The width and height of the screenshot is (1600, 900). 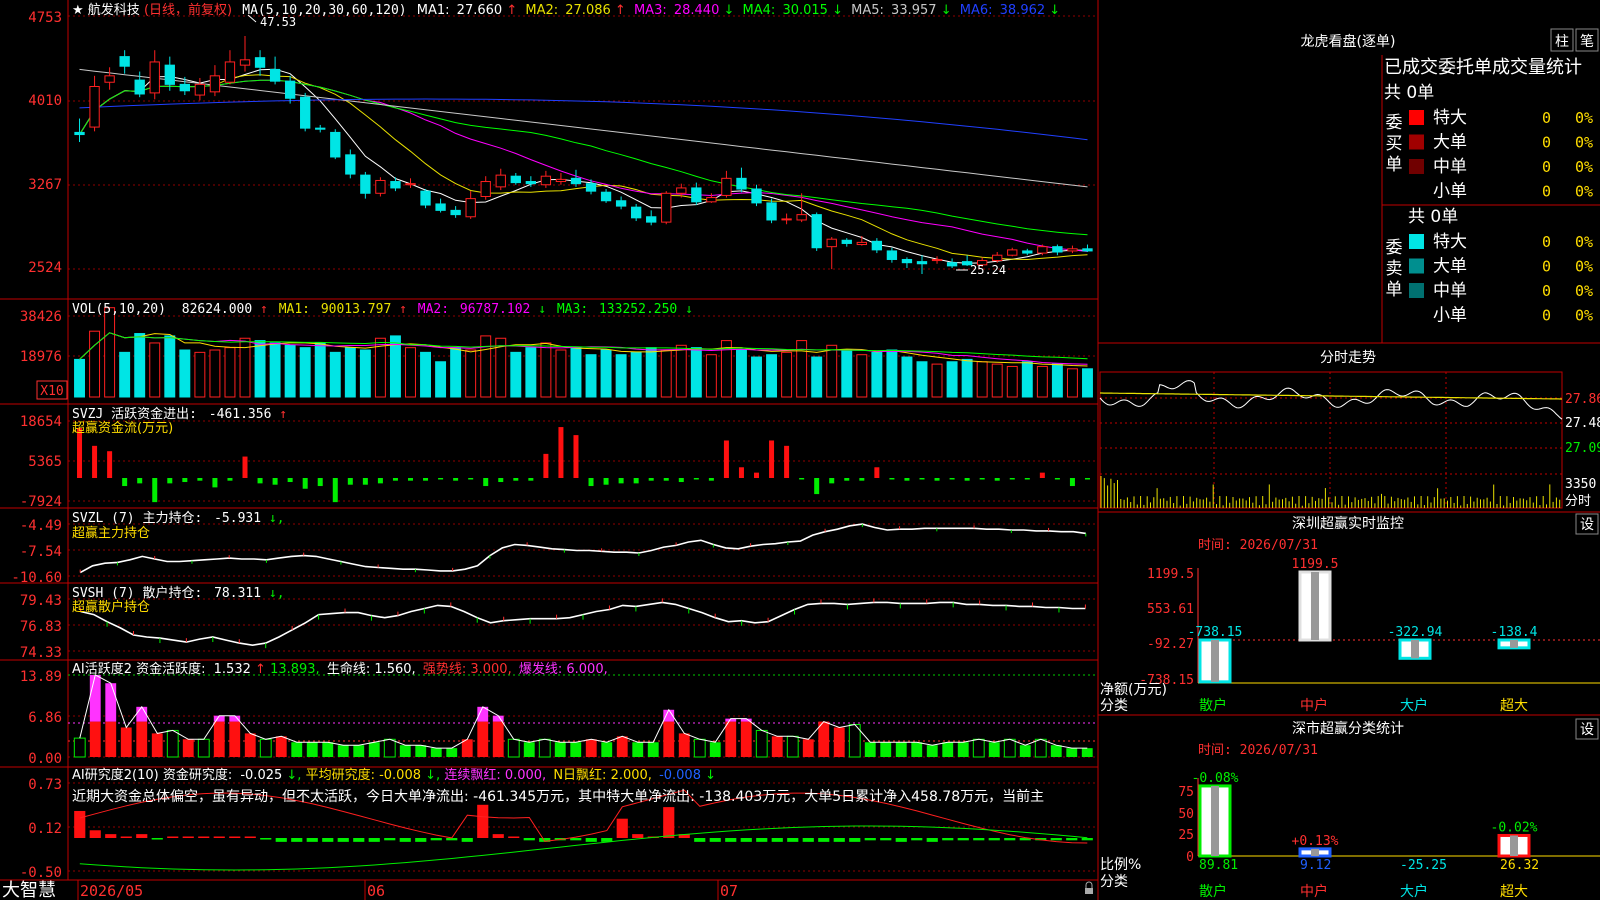 I want to click on bar-mode-button: 柱, so click(x=1562, y=40).